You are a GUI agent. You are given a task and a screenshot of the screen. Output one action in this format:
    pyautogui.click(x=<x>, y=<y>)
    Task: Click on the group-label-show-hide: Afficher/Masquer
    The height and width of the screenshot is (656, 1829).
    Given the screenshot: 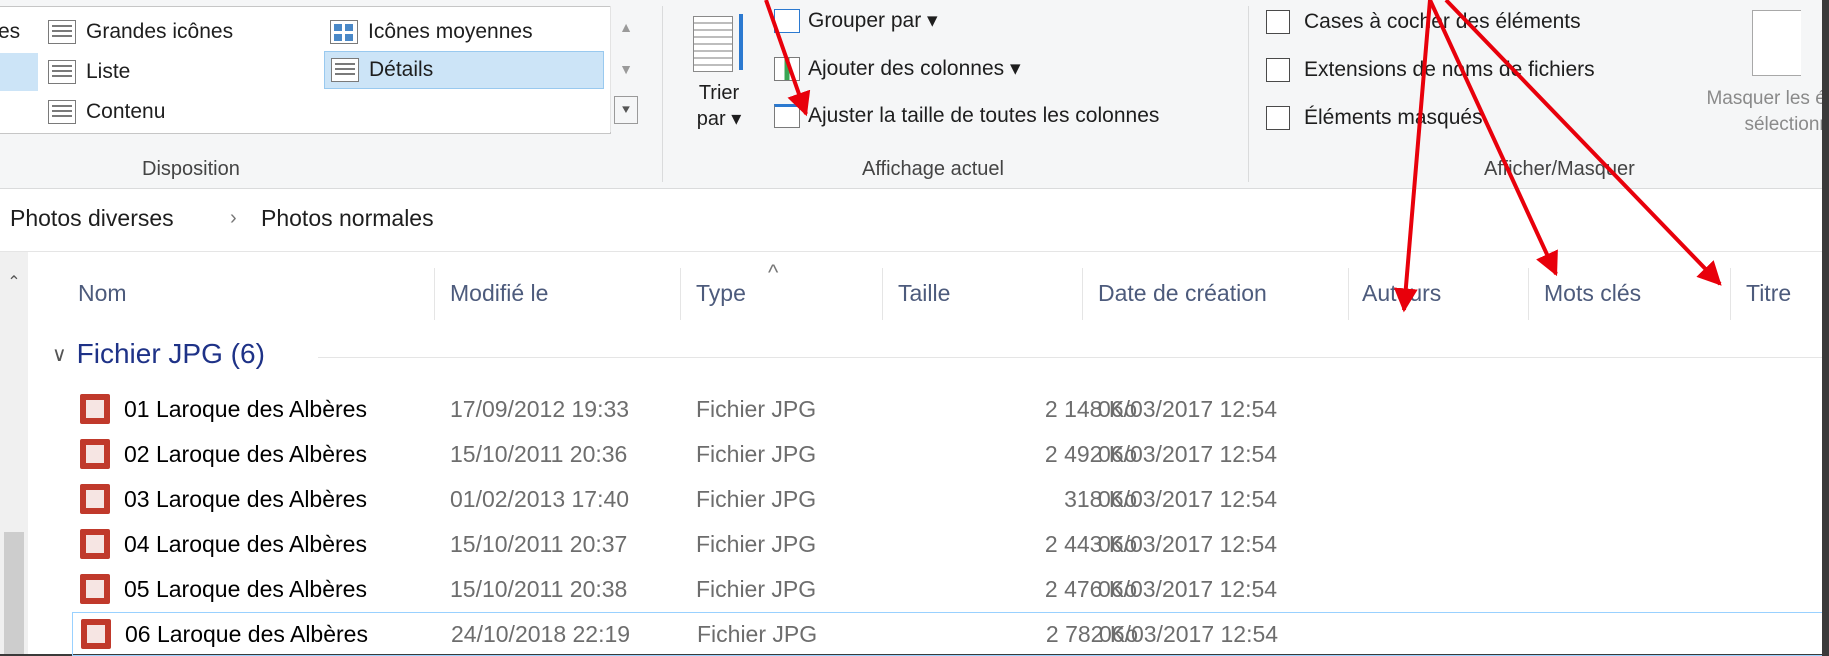 What is the action you would take?
    pyautogui.click(x=1559, y=169)
    